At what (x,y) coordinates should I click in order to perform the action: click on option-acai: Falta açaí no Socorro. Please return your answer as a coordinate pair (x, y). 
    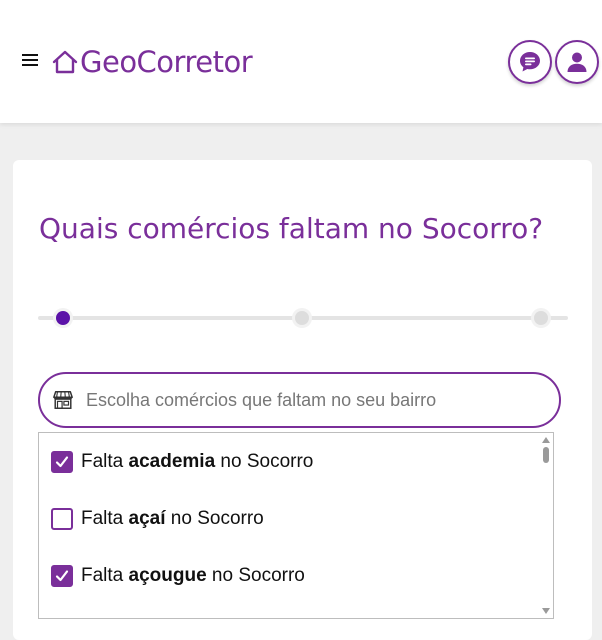
    Looking at the image, I should click on (157, 519).